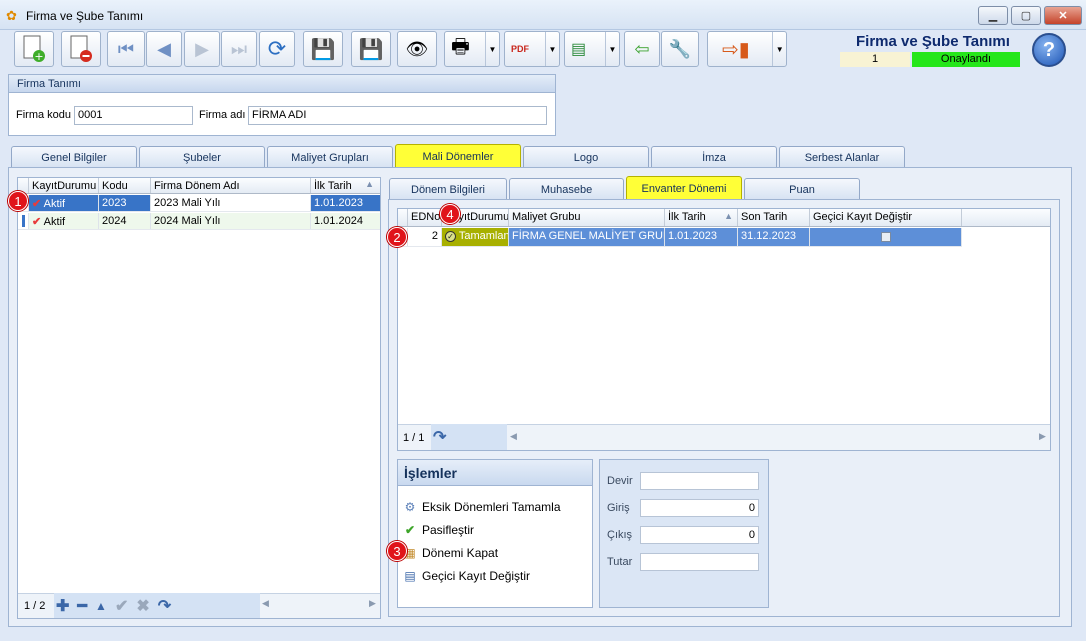 This screenshot has width=1086, height=641. Describe the element at coordinates (438, 530) in the screenshot. I see `pasiflestir-action: ✔ Pasifleştir` at that location.